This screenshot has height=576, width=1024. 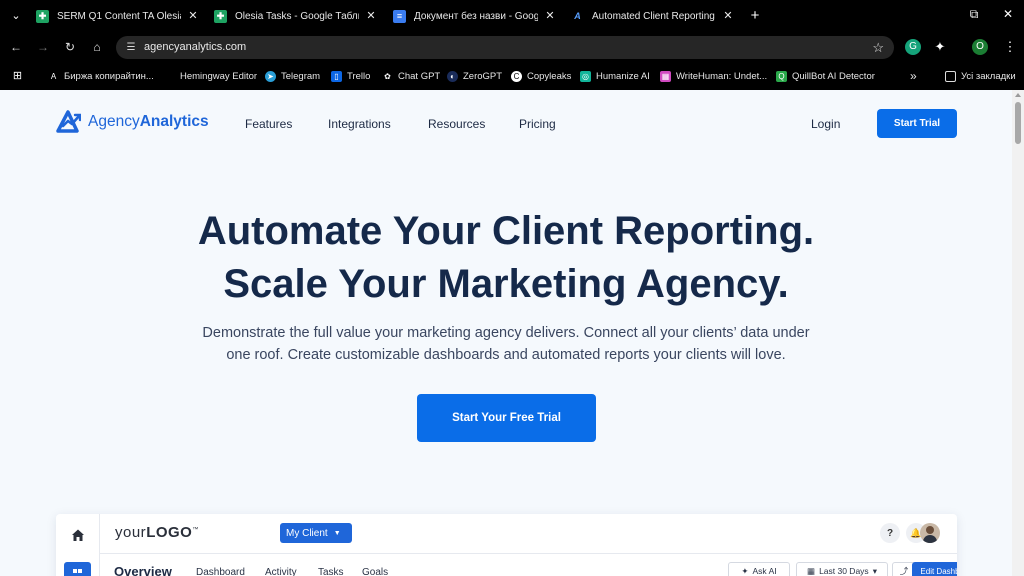 I want to click on agencyanalytics-logo: AgencyAnalytics, so click(x=132, y=122).